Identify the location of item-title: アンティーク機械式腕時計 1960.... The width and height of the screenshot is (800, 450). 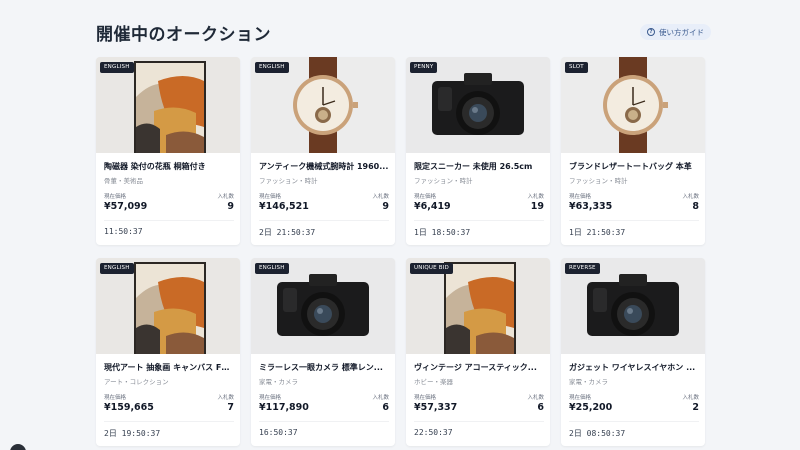
(324, 166).